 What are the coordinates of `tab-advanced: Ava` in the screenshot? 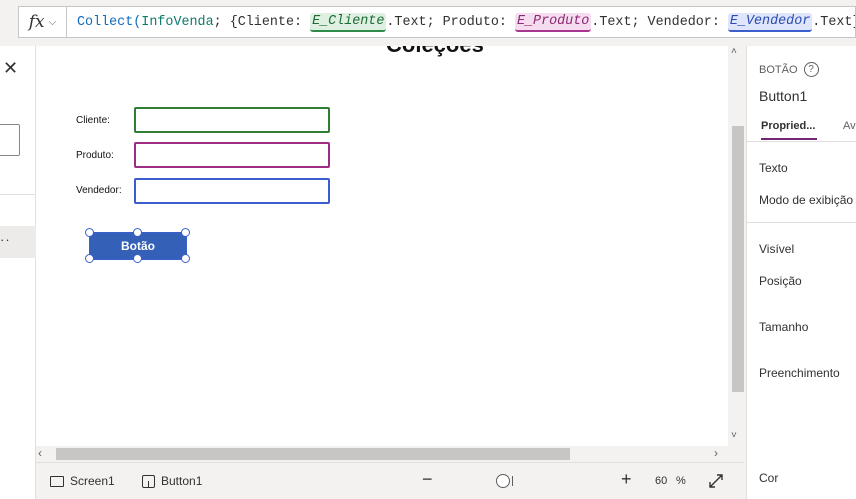 It's located at (849, 126).